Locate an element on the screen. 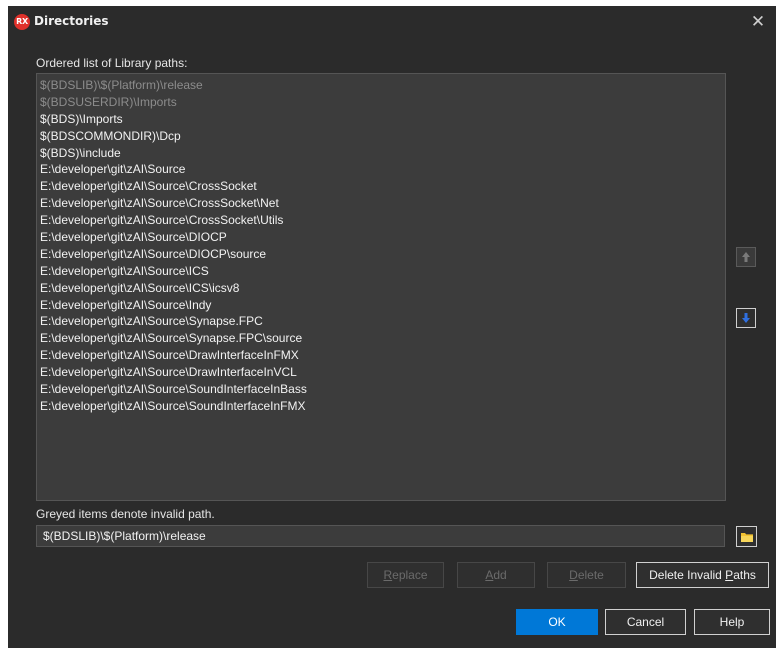 This screenshot has width=784, height=648. window-title: Directories is located at coordinates (71, 21).